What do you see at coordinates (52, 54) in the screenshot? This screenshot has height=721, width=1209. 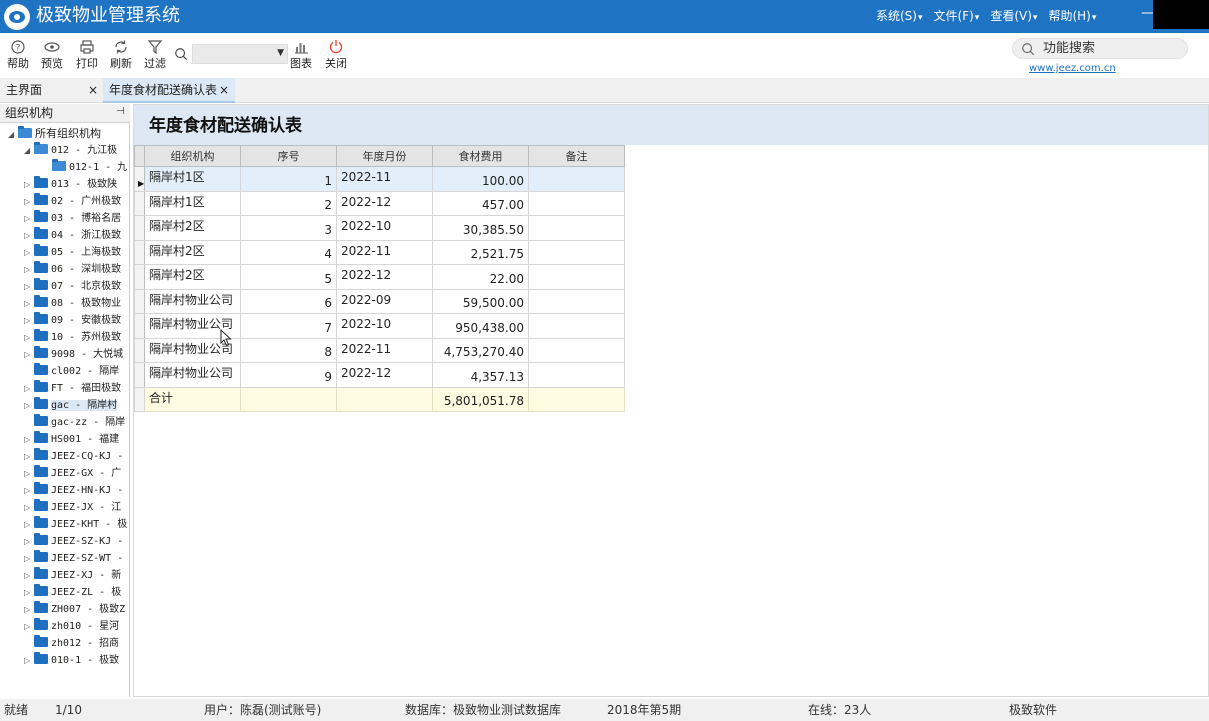 I see `preview-button: 预览` at bounding box center [52, 54].